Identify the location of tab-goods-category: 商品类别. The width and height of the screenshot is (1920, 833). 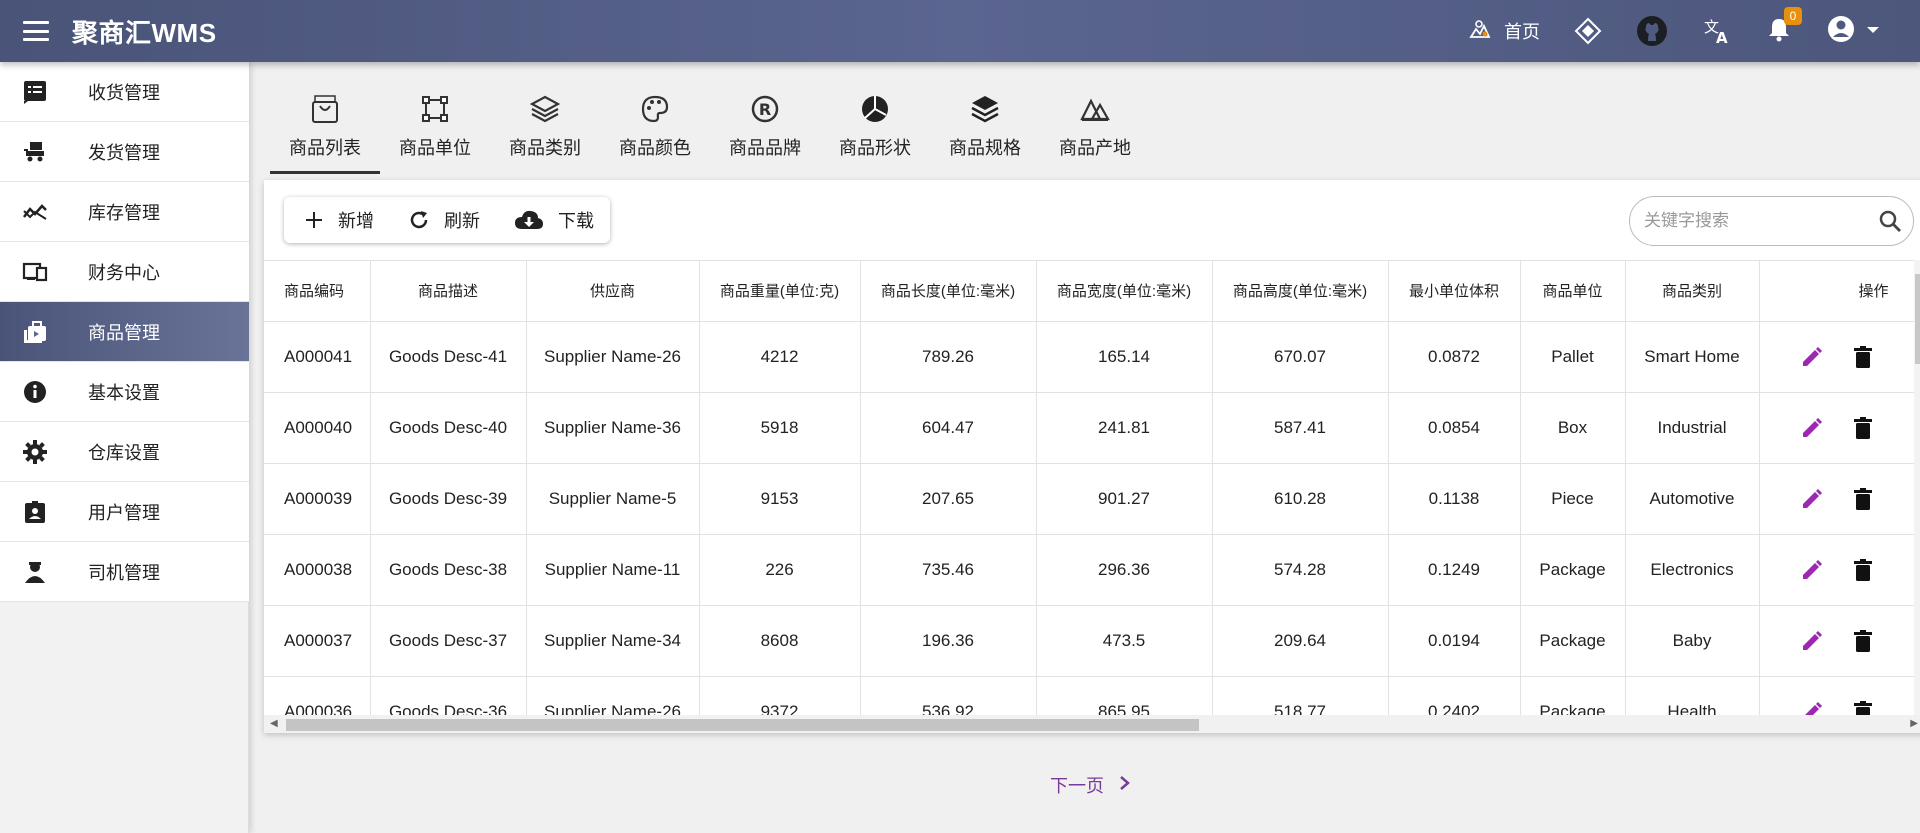
(545, 132).